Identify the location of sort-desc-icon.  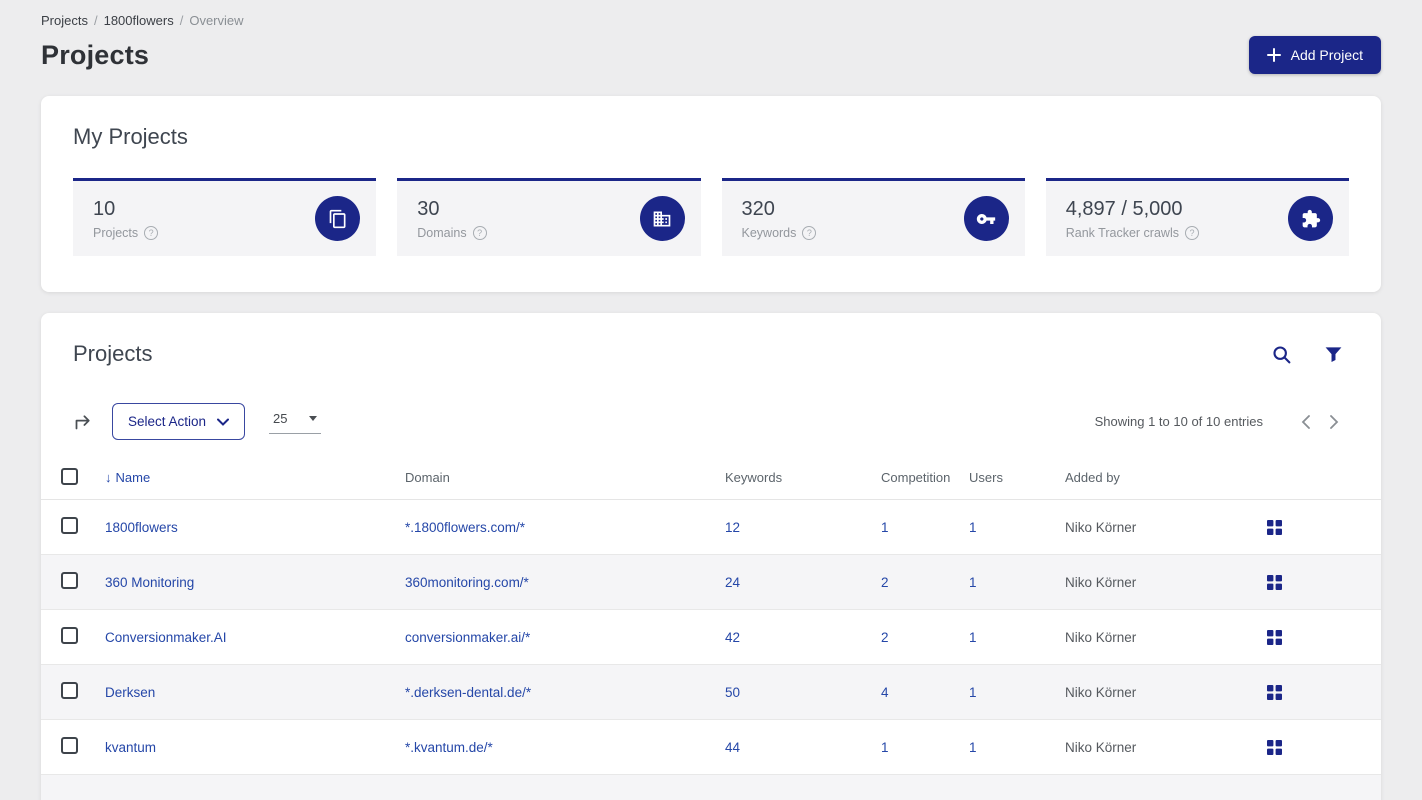
(108, 477).